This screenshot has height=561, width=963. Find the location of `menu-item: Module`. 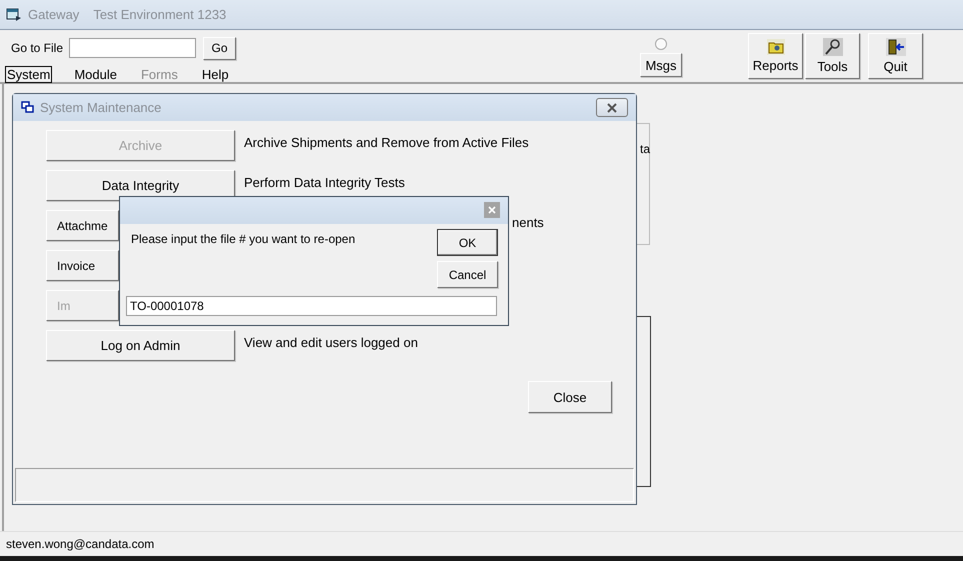

menu-item: Module is located at coordinates (95, 74).